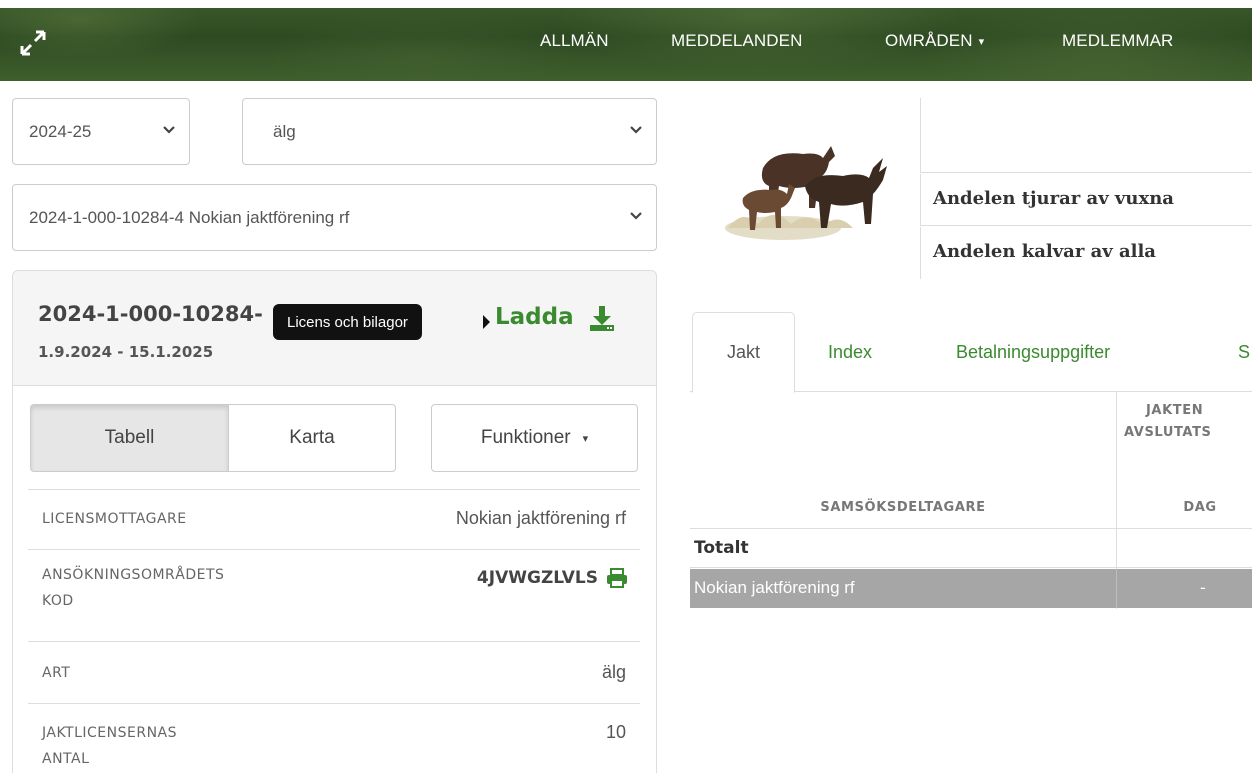 The height and width of the screenshot is (773, 1252). I want to click on info-label: ART, so click(56, 673).